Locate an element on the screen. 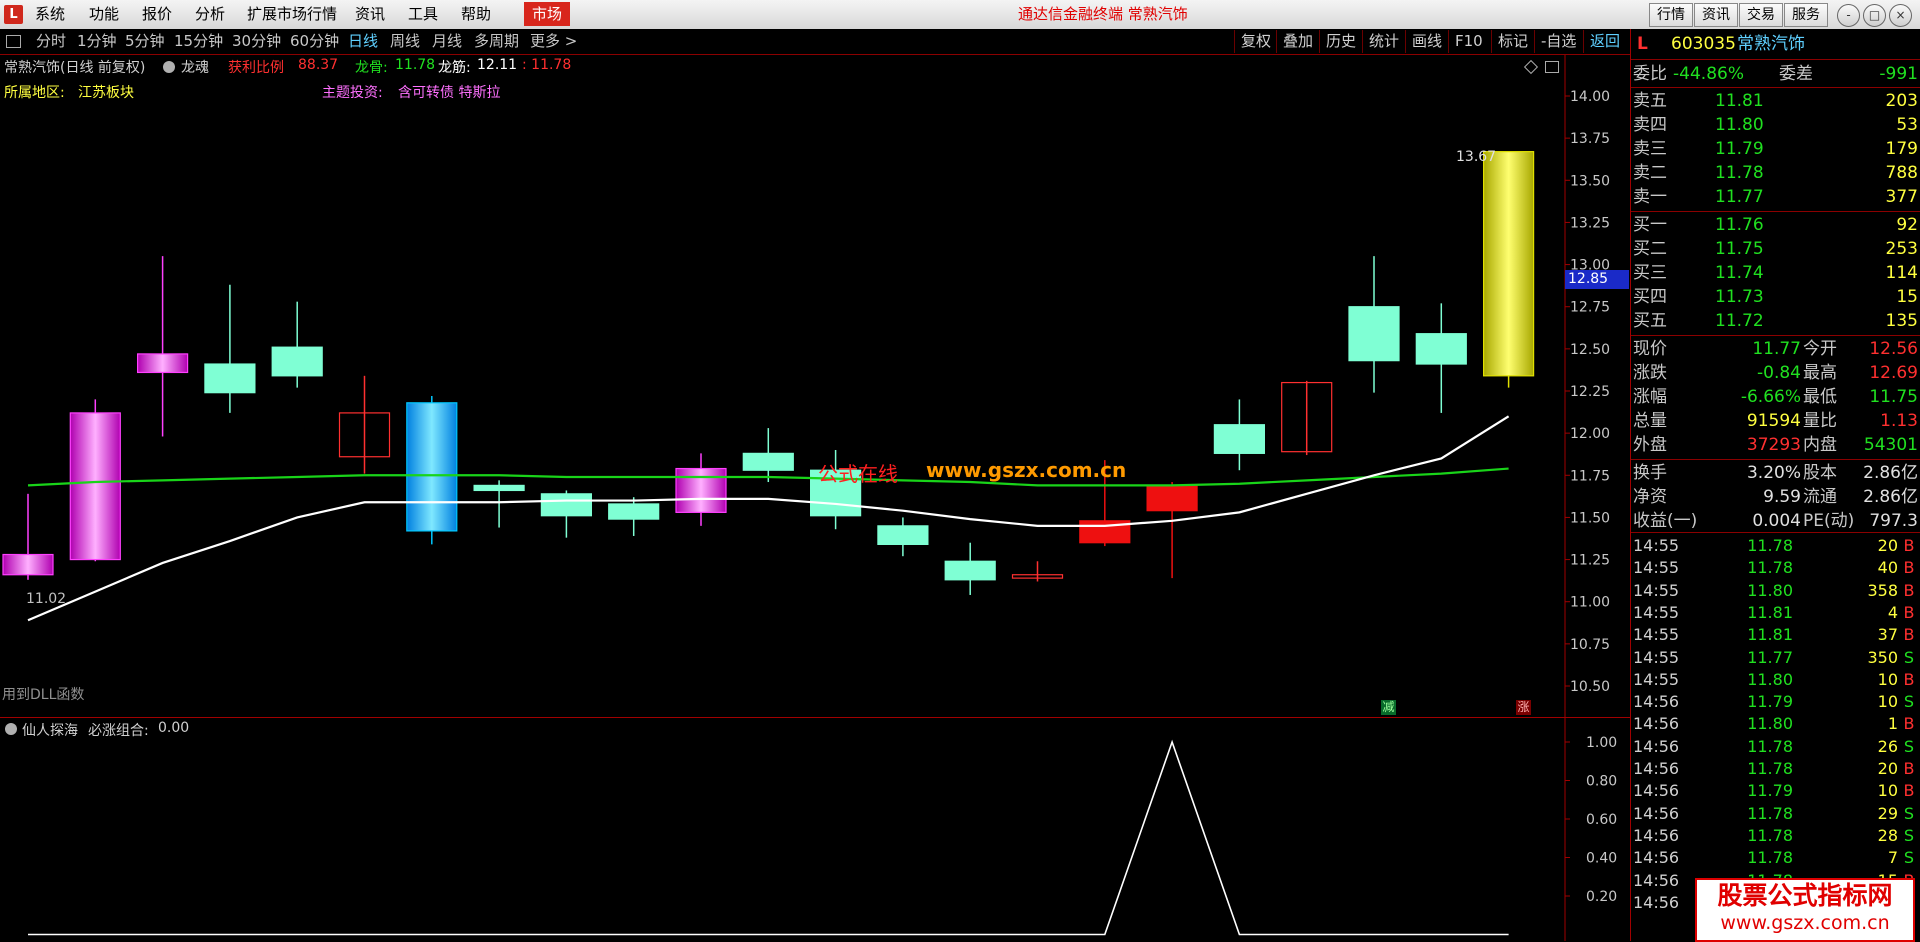 This screenshot has height=942, width=1920. bid-volume: 135 is located at coordinates (1901, 321).